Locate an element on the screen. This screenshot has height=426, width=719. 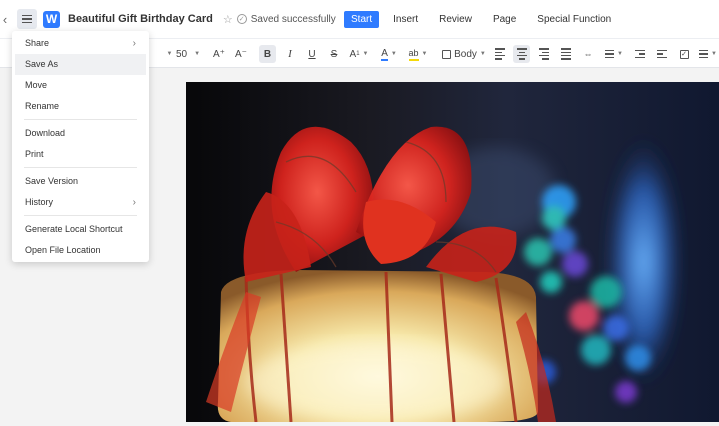
menu-item-label: Move is located at coordinates (36, 85).